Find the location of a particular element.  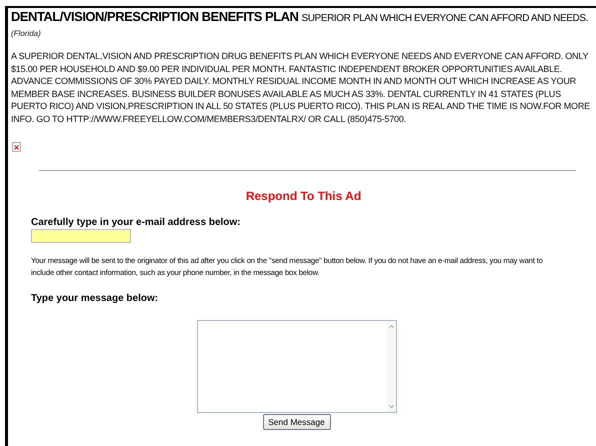

message-label: Type your message below: is located at coordinates (95, 298).